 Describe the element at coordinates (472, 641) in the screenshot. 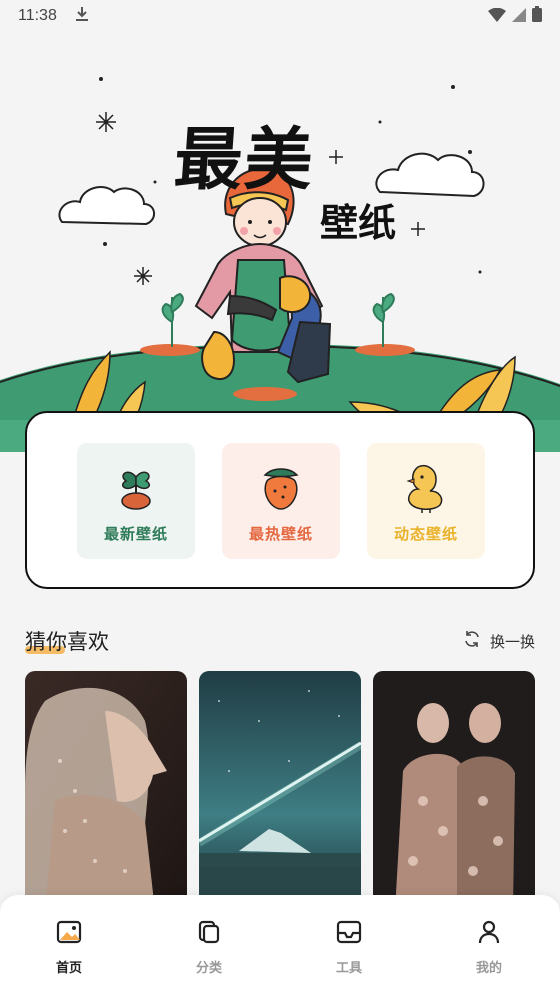

I see `refresh-icon` at that location.